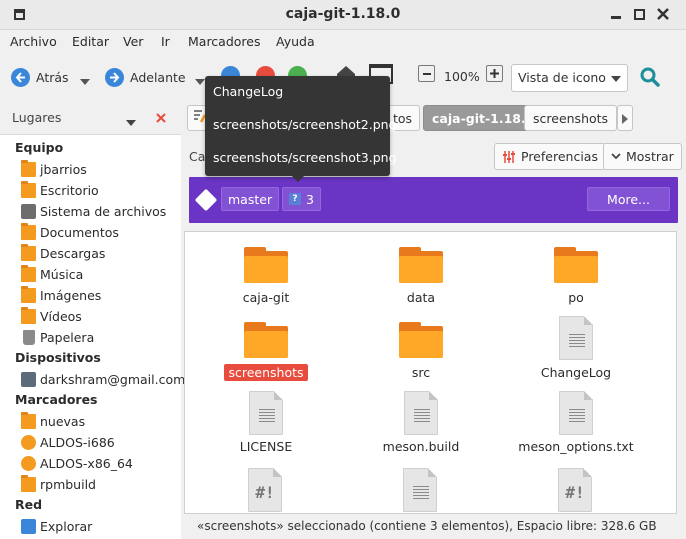 The height and width of the screenshot is (539, 686). I want to click on sidebar-item-aldos-i686: ALDOS-i686, so click(68, 442).